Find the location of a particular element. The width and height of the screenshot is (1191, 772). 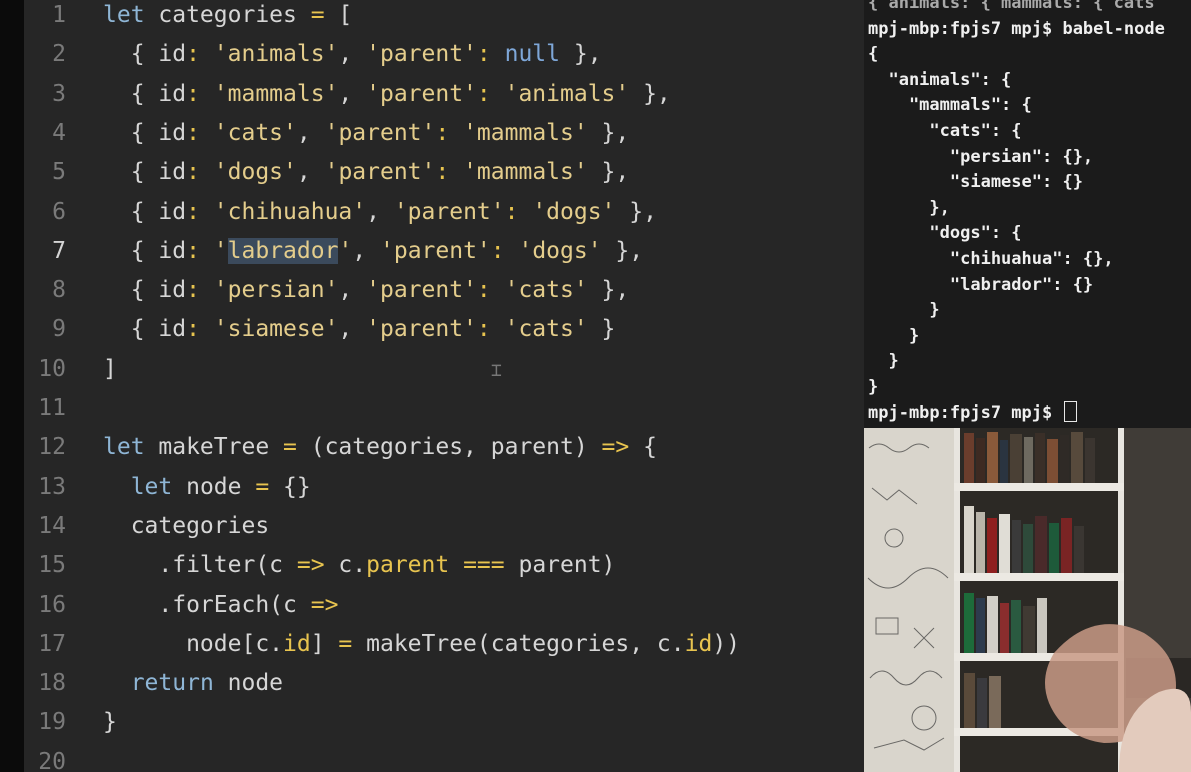

code-line: 14 categories is located at coordinates (146, 526).